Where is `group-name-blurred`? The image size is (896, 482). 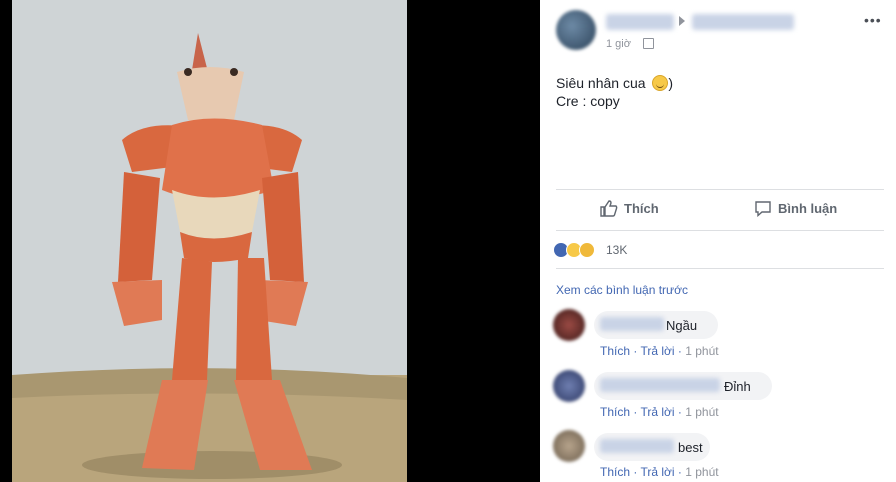 group-name-blurred is located at coordinates (743, 22).